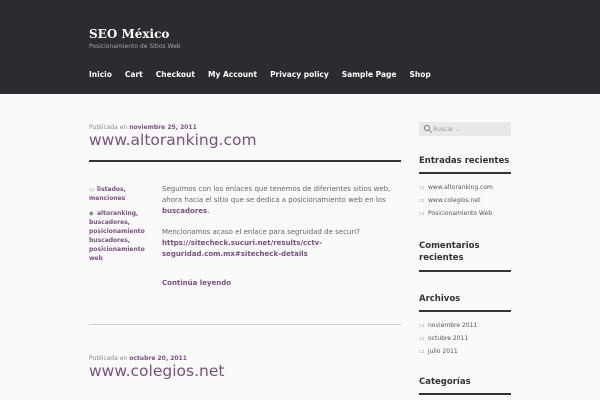 The width and height of the screenshot is (600, 400). I want to click on tag-link: buscadores, so click(108, 222).